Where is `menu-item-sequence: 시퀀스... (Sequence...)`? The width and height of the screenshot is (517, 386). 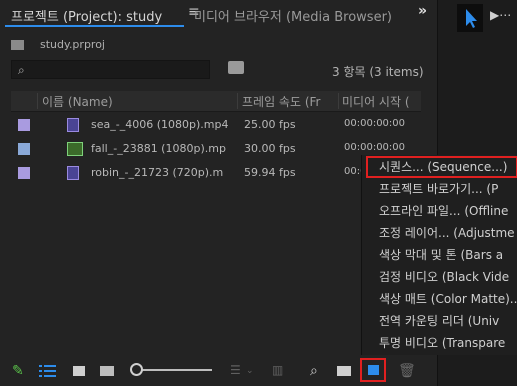
menu-item-sequence: 시퀀스... (Sequence...) is located at coordinates (441, 167).